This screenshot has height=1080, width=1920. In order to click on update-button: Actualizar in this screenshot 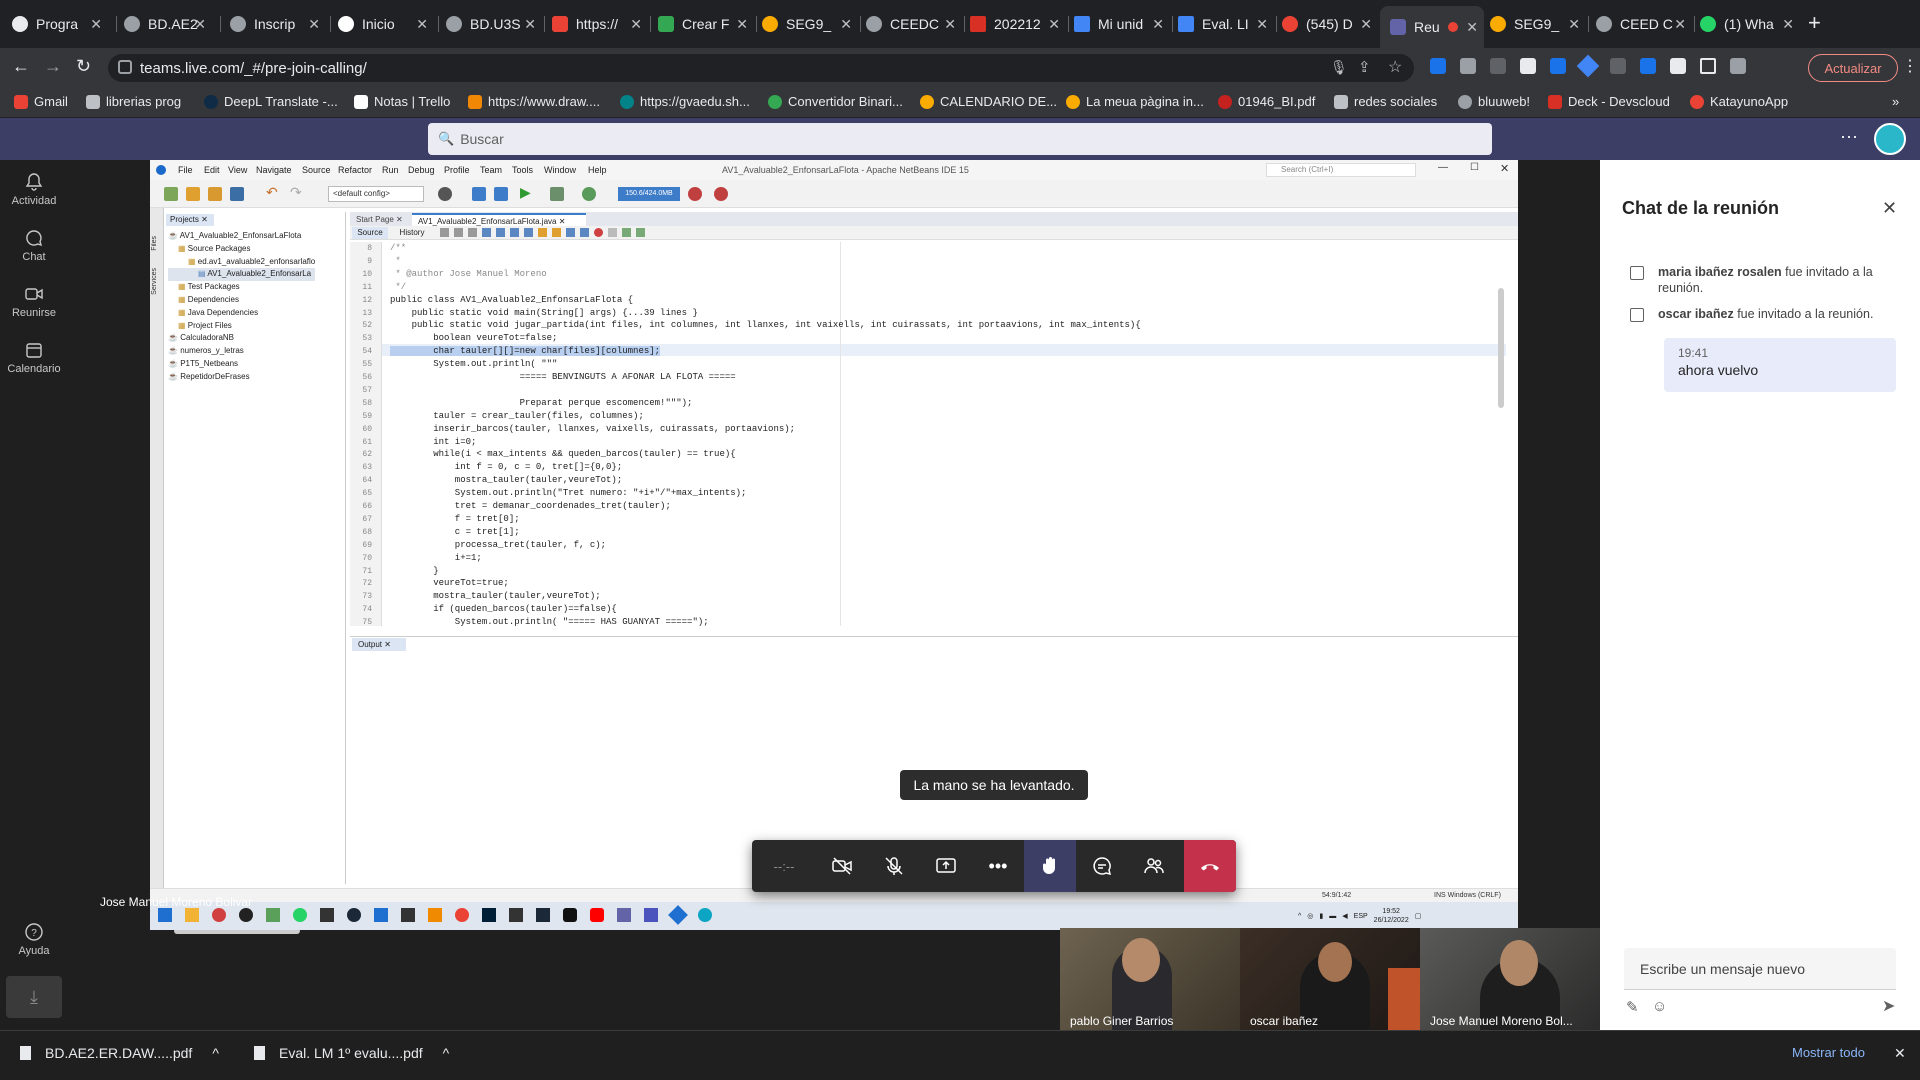, I will do `click(1853, 68)`.